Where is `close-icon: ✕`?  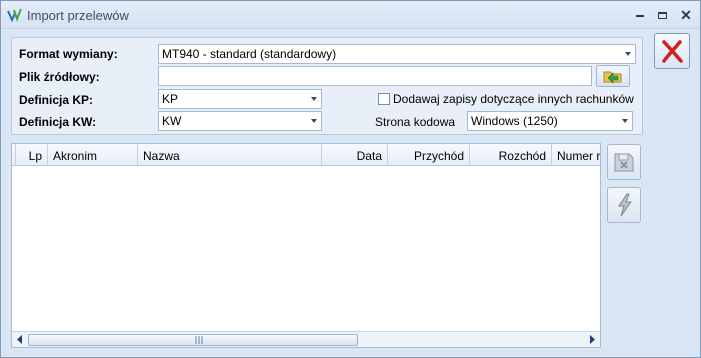 close-icon: ✕ is located at coordinates (686, 15).